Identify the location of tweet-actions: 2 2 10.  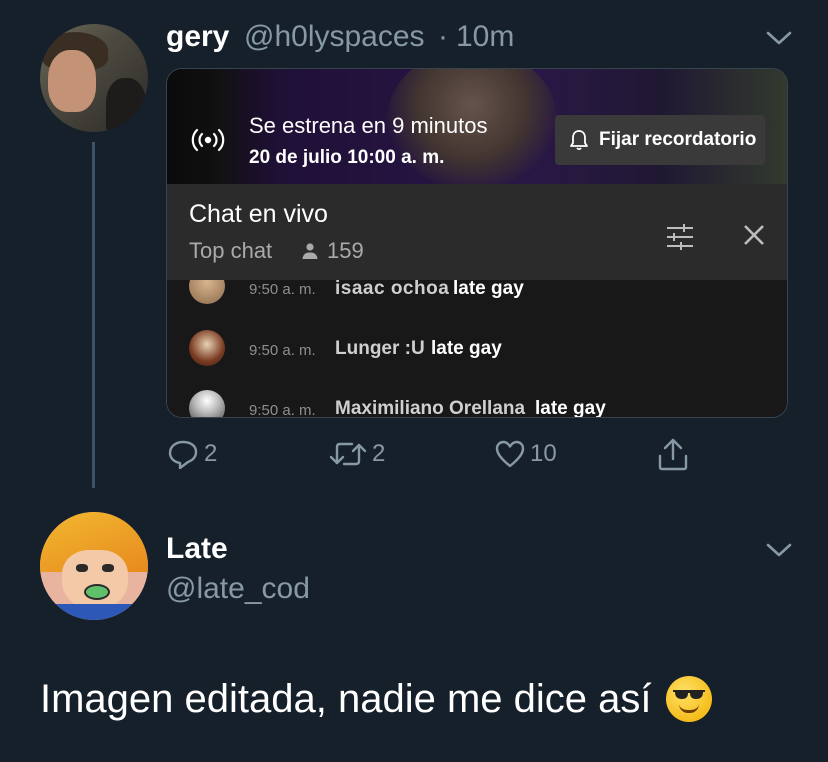
(446, 454).